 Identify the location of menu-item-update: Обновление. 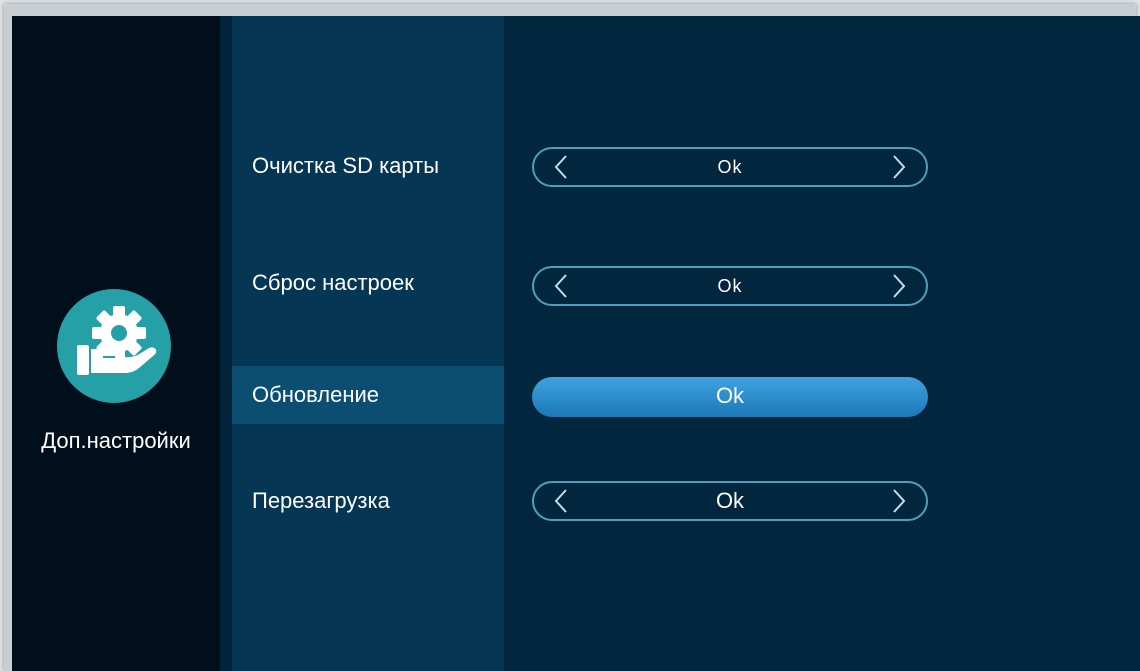
(368, 395).